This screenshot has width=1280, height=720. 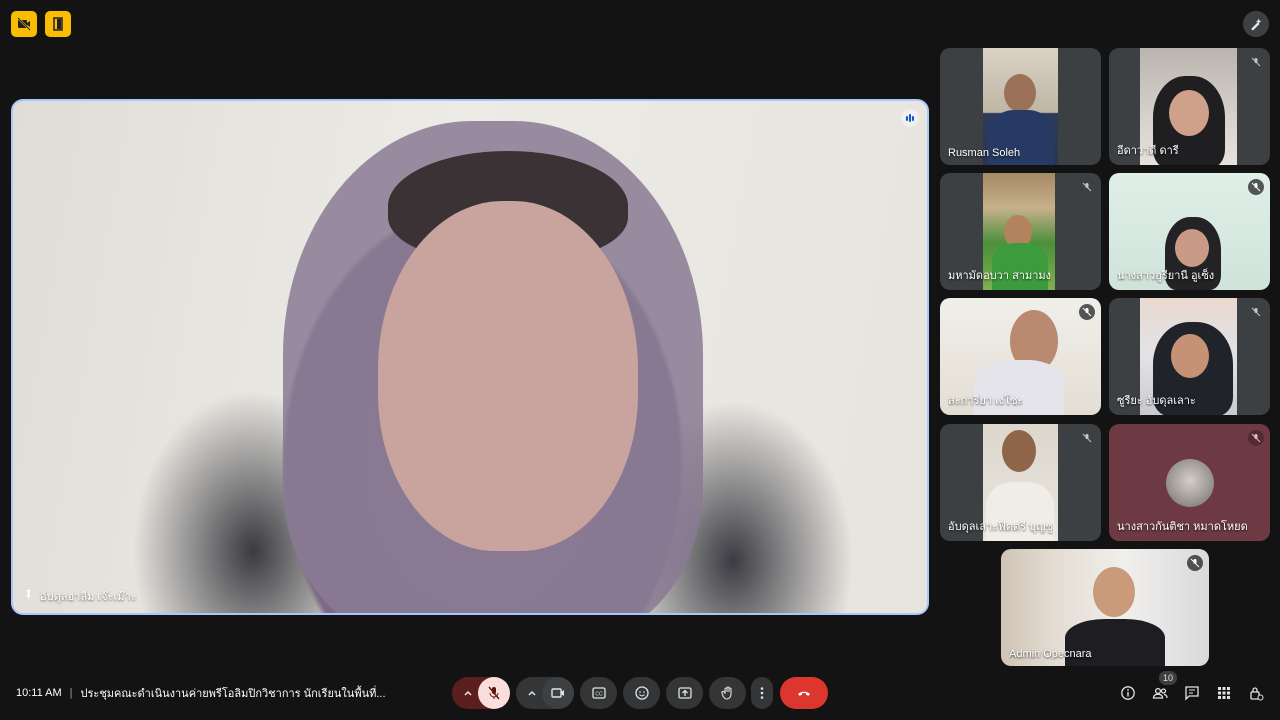 I want to click on participant-name: ซูรียะ อับดุลเลาะ, so click(x=1156, y=401).